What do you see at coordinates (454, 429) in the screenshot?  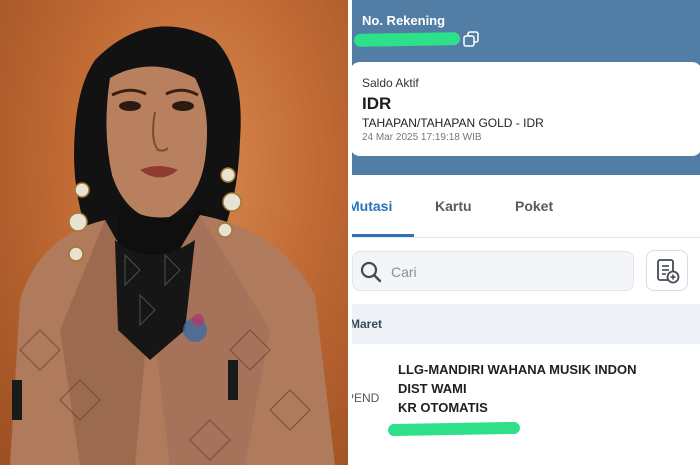 I see `redacted-amount` at bounding box center [454, 429].